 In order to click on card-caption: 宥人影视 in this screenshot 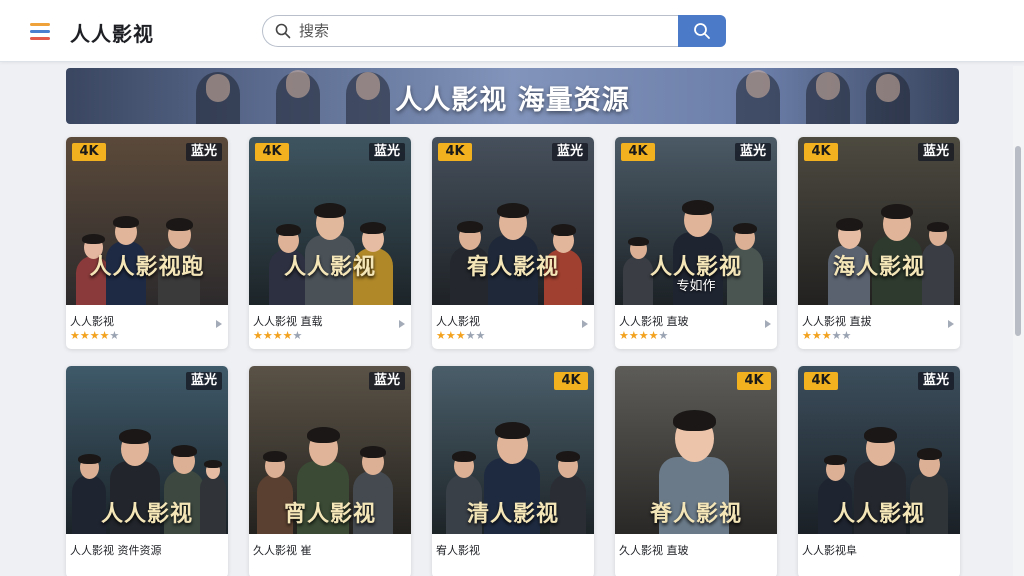, I will do `click(458, 550)`.